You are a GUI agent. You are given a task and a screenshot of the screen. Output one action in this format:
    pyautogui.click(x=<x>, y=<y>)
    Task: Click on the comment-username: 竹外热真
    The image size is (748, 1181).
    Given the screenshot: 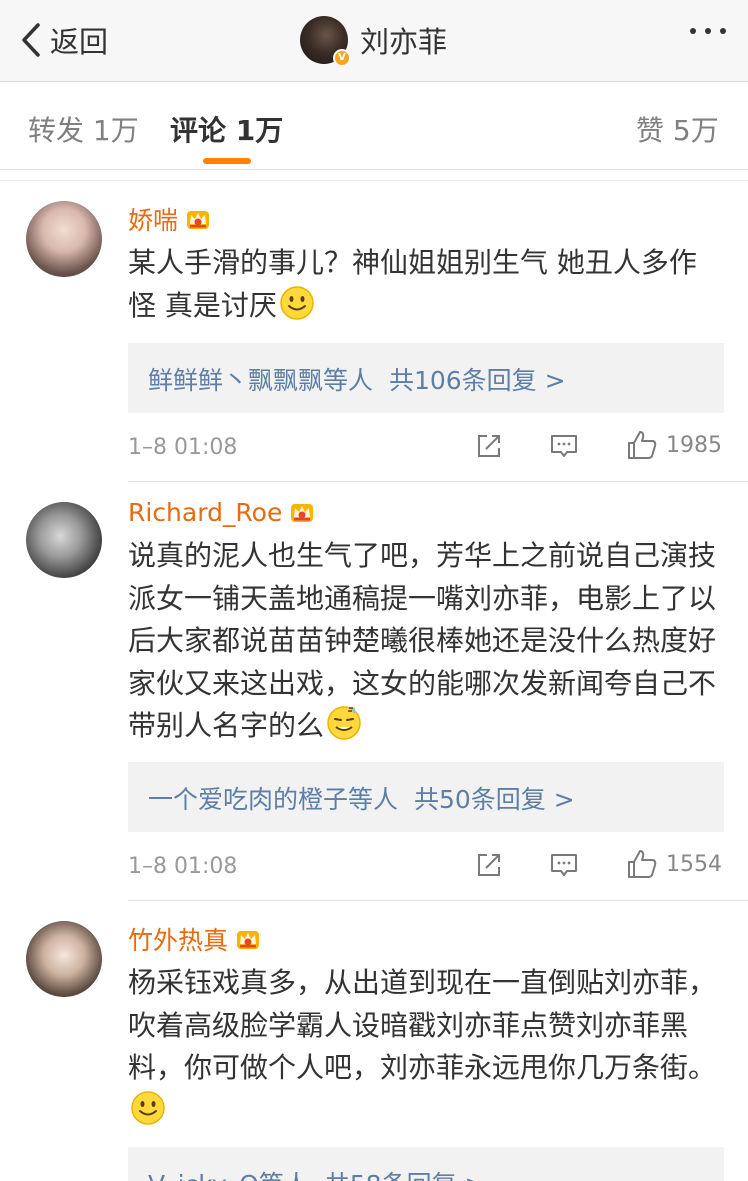 What is the action you would take?
    pyautogui.click(x=178, y=939)
    